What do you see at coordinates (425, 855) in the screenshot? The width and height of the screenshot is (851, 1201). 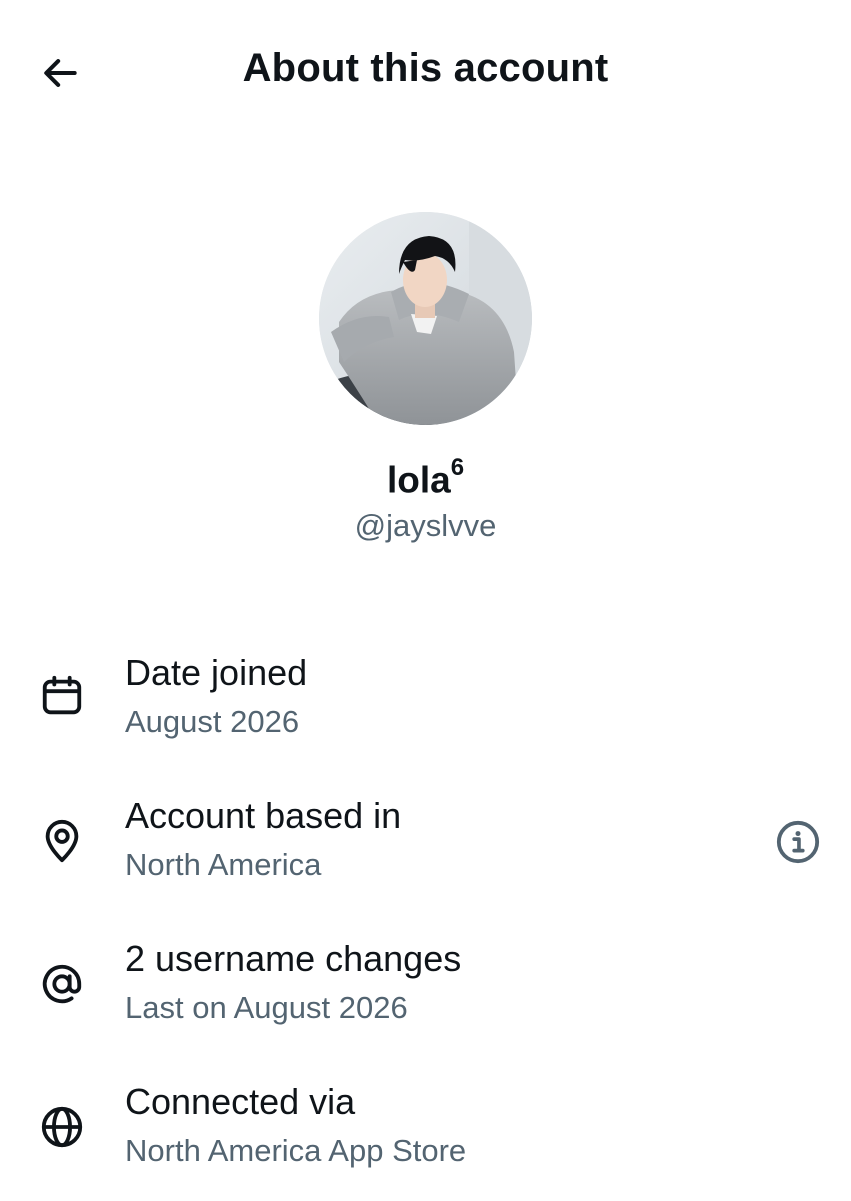 I see `detail-row-account-based-in: Account based in North America` at bounding box center [425, 855].